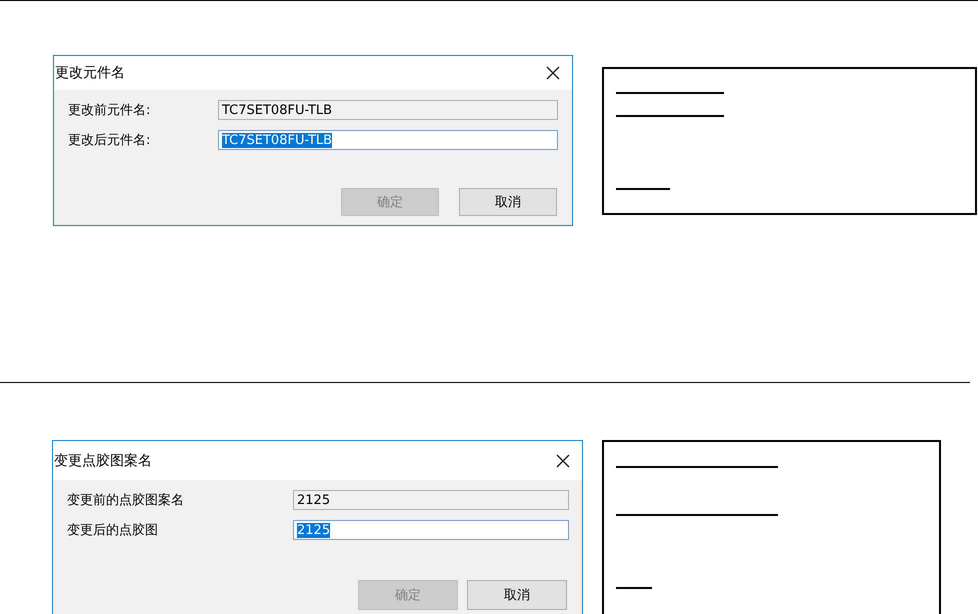 The image size is (978, 614). Describe the element at coordinates (89, 73) in the screenshot. I see `dialog-title: 更改元件名` at that location.